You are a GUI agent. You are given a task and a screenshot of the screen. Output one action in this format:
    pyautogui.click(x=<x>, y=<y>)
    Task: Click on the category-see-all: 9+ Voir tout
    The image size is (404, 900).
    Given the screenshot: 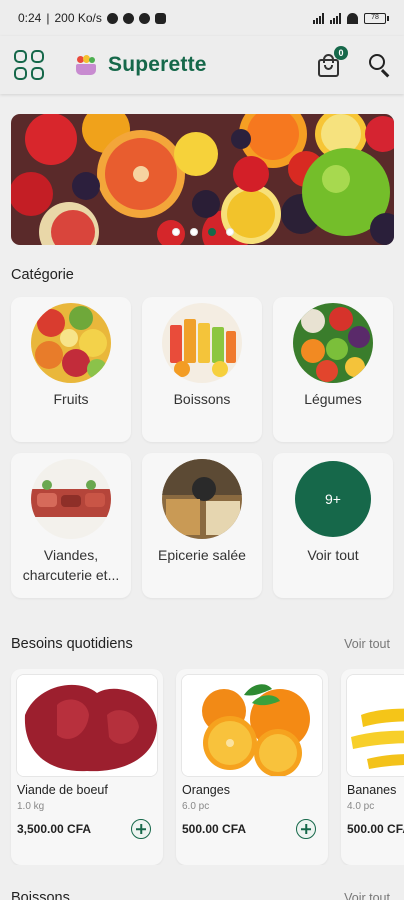 What is the action you would take?
    pyautogui.click(x=333, y=525)
    